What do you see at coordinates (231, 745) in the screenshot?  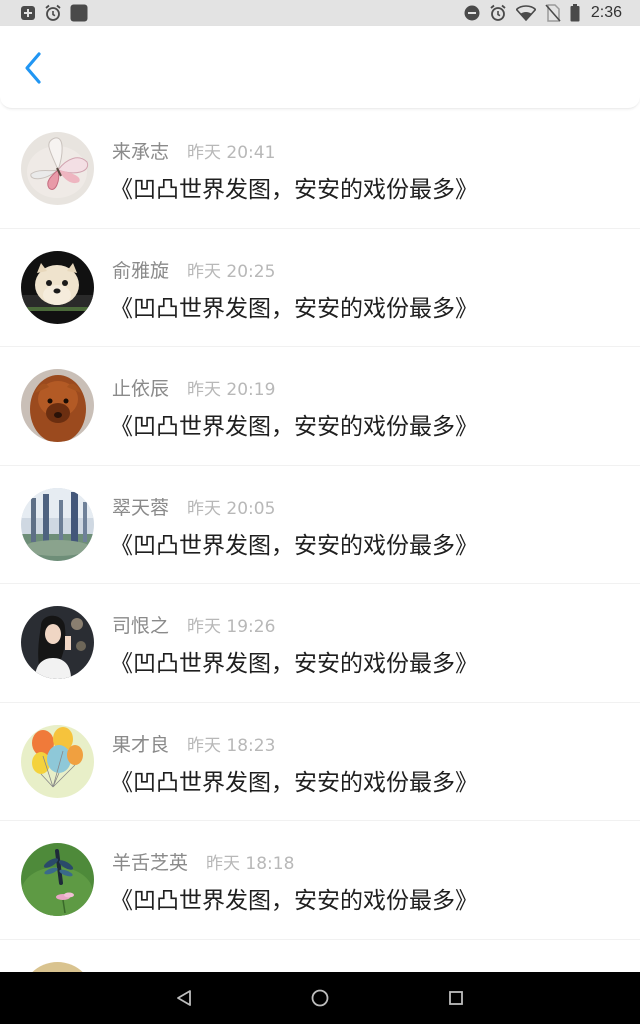 I see `message-time: 昨天 18:23` at bounding box center [231, 745].